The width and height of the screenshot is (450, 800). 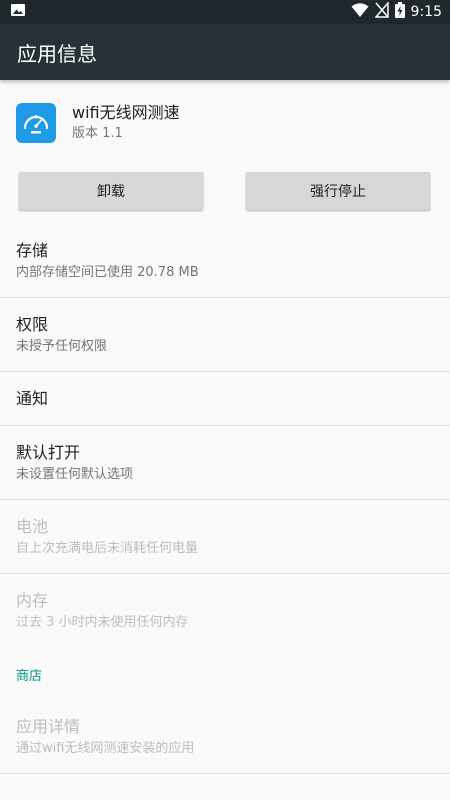 I want to click on app-version: 版本 1.1, so click(x=97, y=133).